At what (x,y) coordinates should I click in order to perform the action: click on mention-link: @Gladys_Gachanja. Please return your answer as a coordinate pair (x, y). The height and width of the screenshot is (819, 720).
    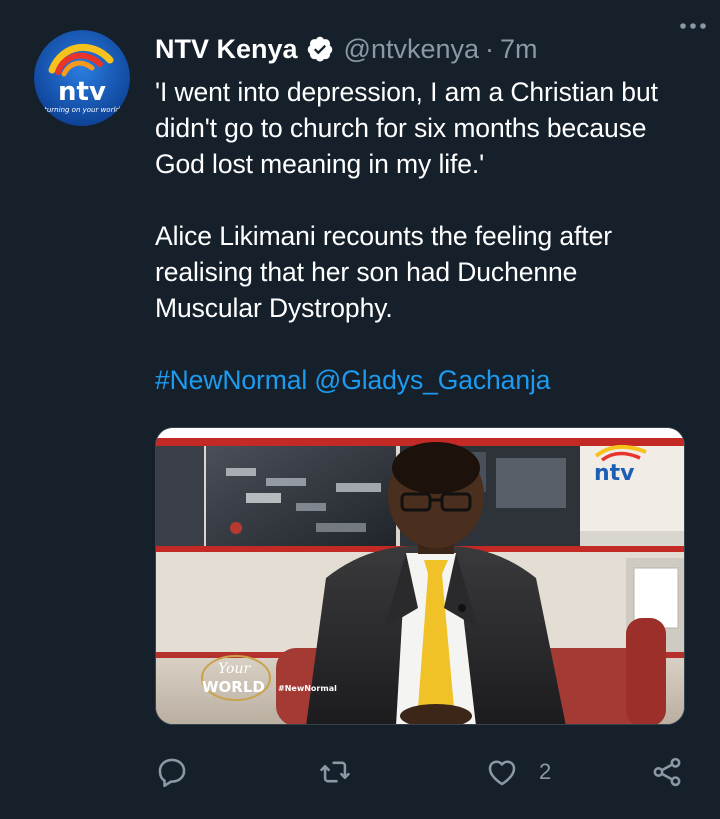
    Looking at the image, I should click on (432, 380).